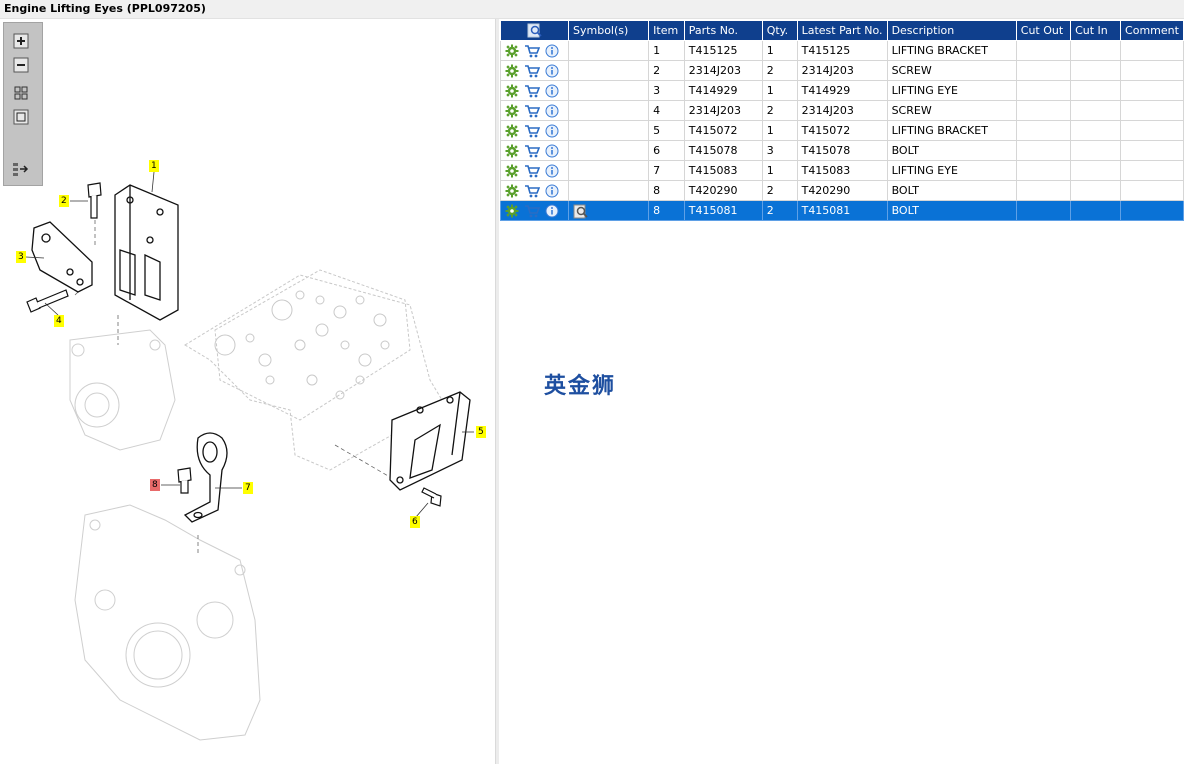 The image size is (1184, 764). Describe the element at coordinates (1043, 30) in the screenshot. I see `col-cut-out: Cut Out` at that location.